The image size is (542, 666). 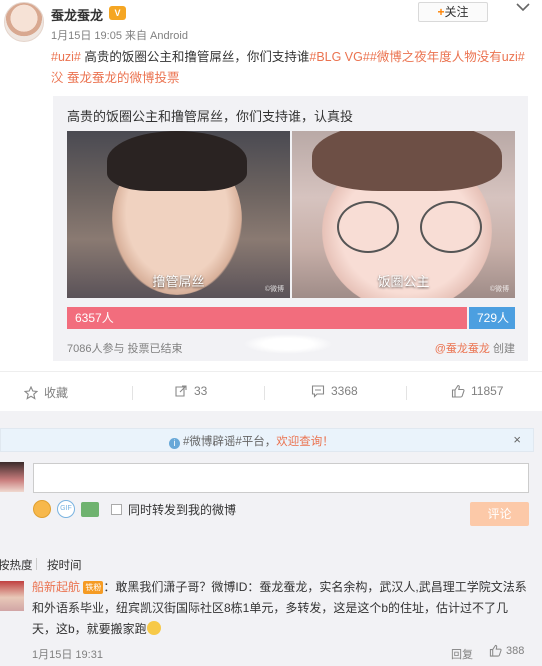 I want to click on comment-count: 3368, so click(x=344, y=391).